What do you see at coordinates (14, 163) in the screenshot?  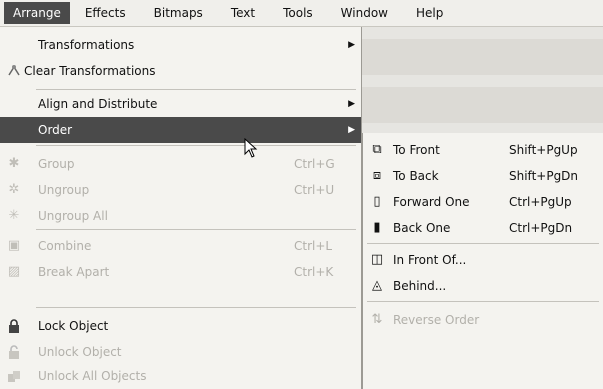 I see `group-icon: ✱` at bounding box center [14, 163].